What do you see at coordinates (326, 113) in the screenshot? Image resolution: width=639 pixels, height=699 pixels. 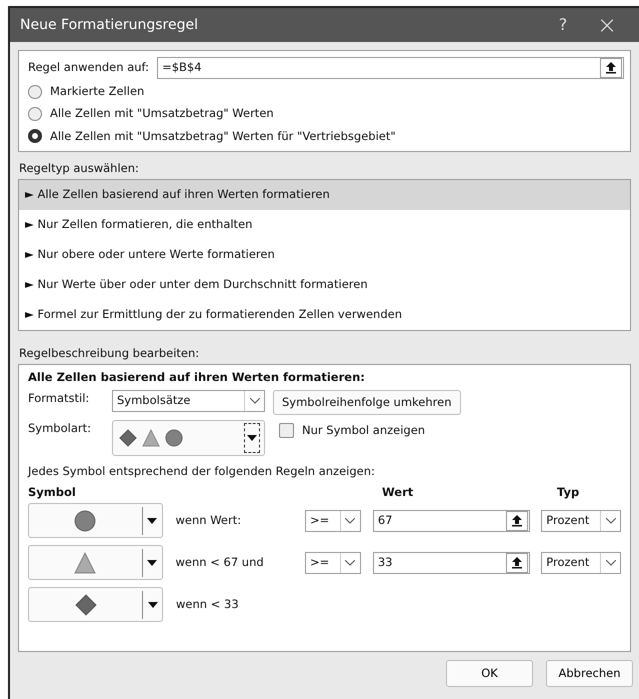 I see `radio-option: Alle Zellen mit "Umsatzbetrag" Werten` at bounding box center [326, 113].